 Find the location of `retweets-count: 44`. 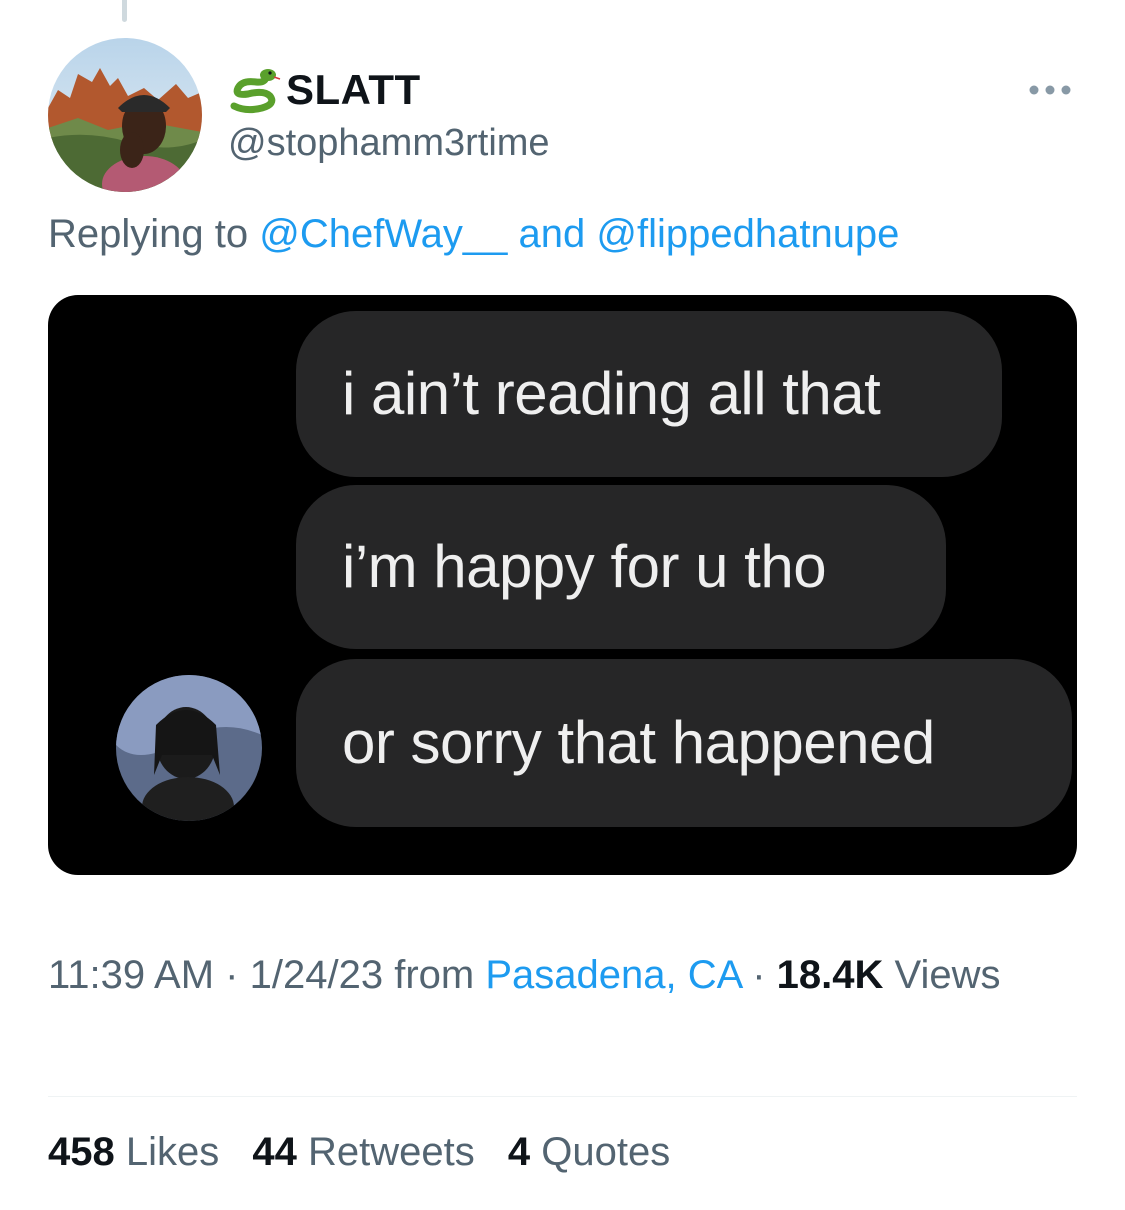

retweets-count: 44 is located at coordinates (274, 1152).